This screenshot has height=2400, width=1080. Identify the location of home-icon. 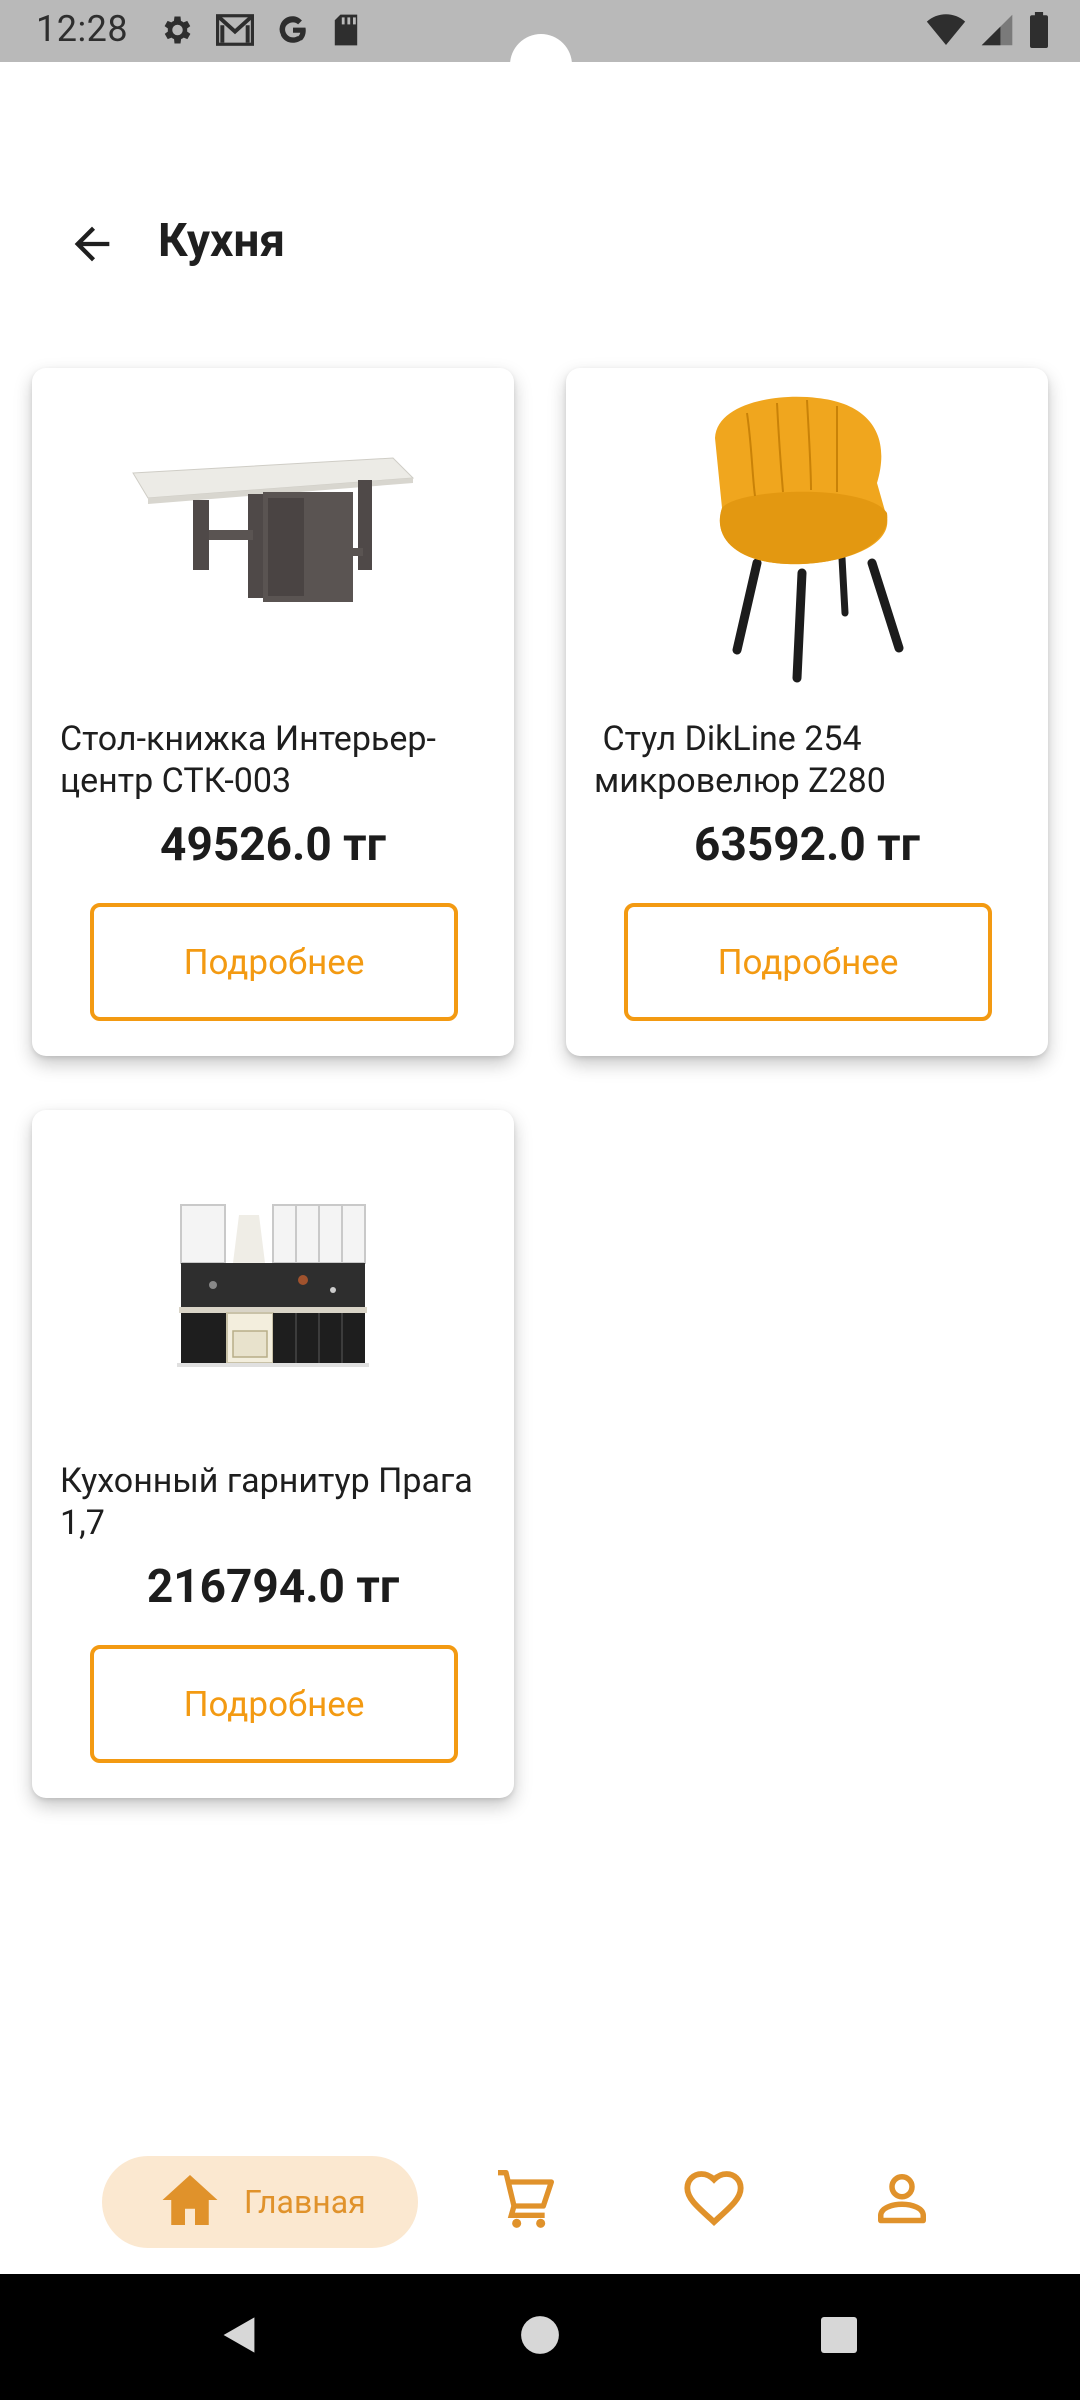
(190, 2202).